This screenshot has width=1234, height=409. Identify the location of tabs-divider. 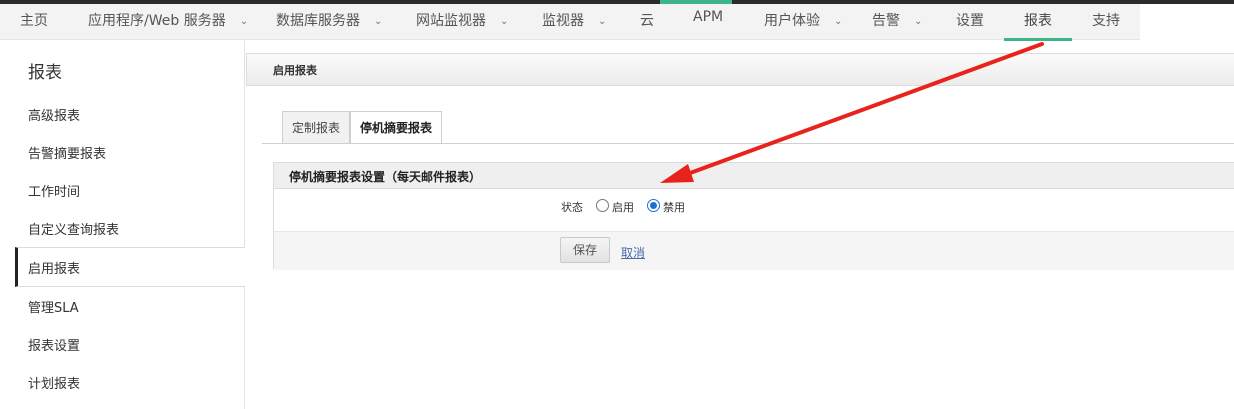
(748, 143).